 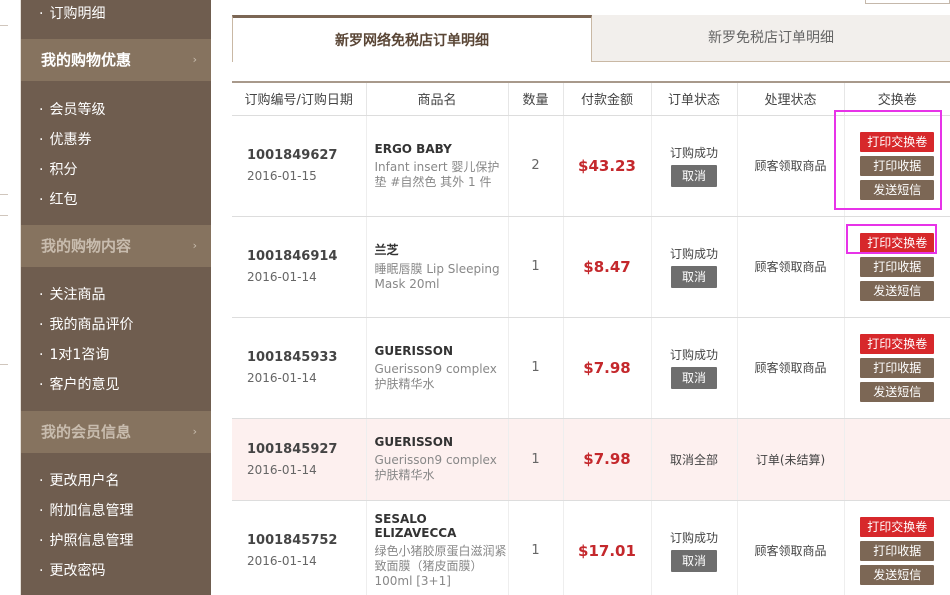 I want to click on sidebar-item-points: 积分, so click(x=58, y=169).